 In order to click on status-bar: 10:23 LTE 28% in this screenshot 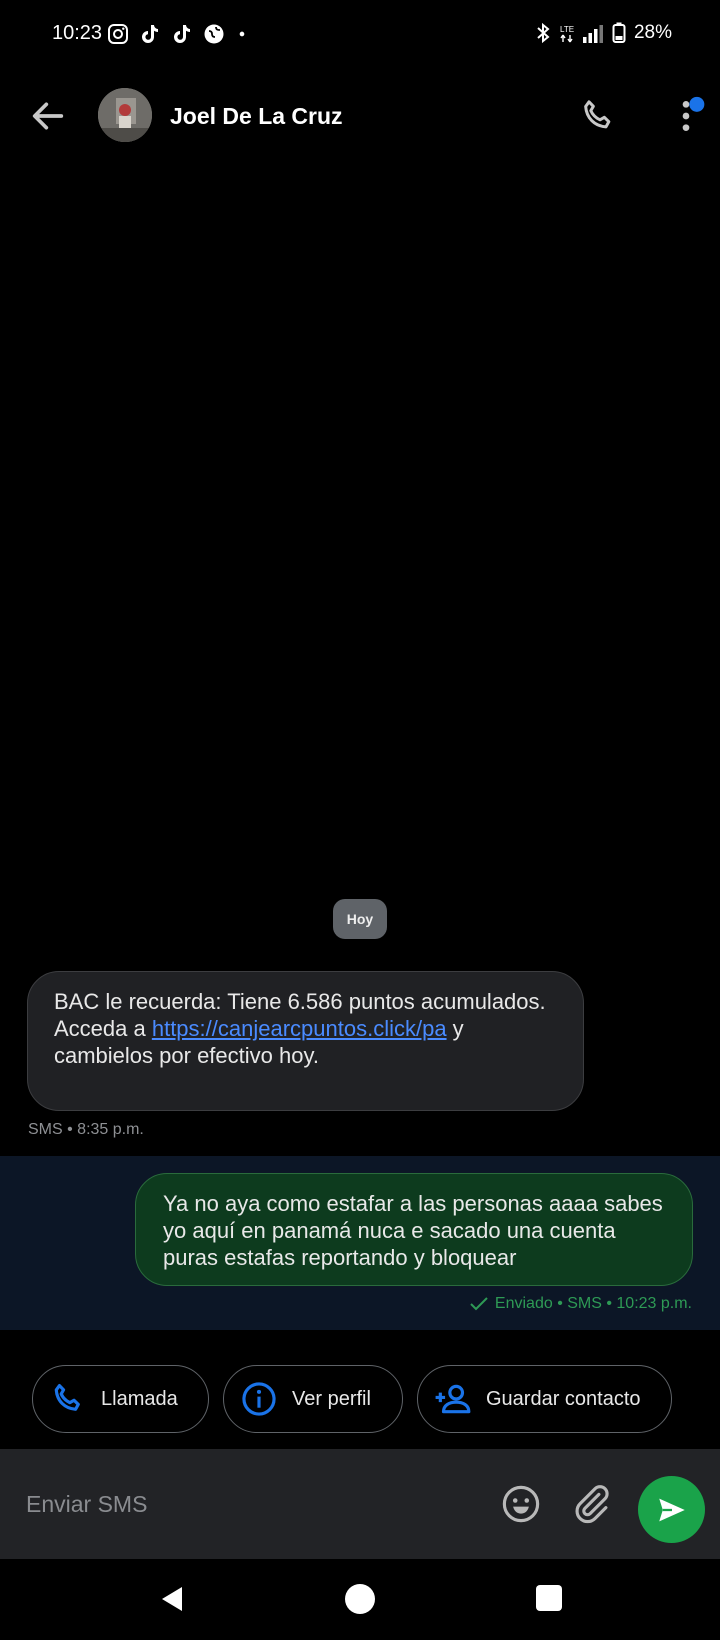, I will do `click(360, 36)`.